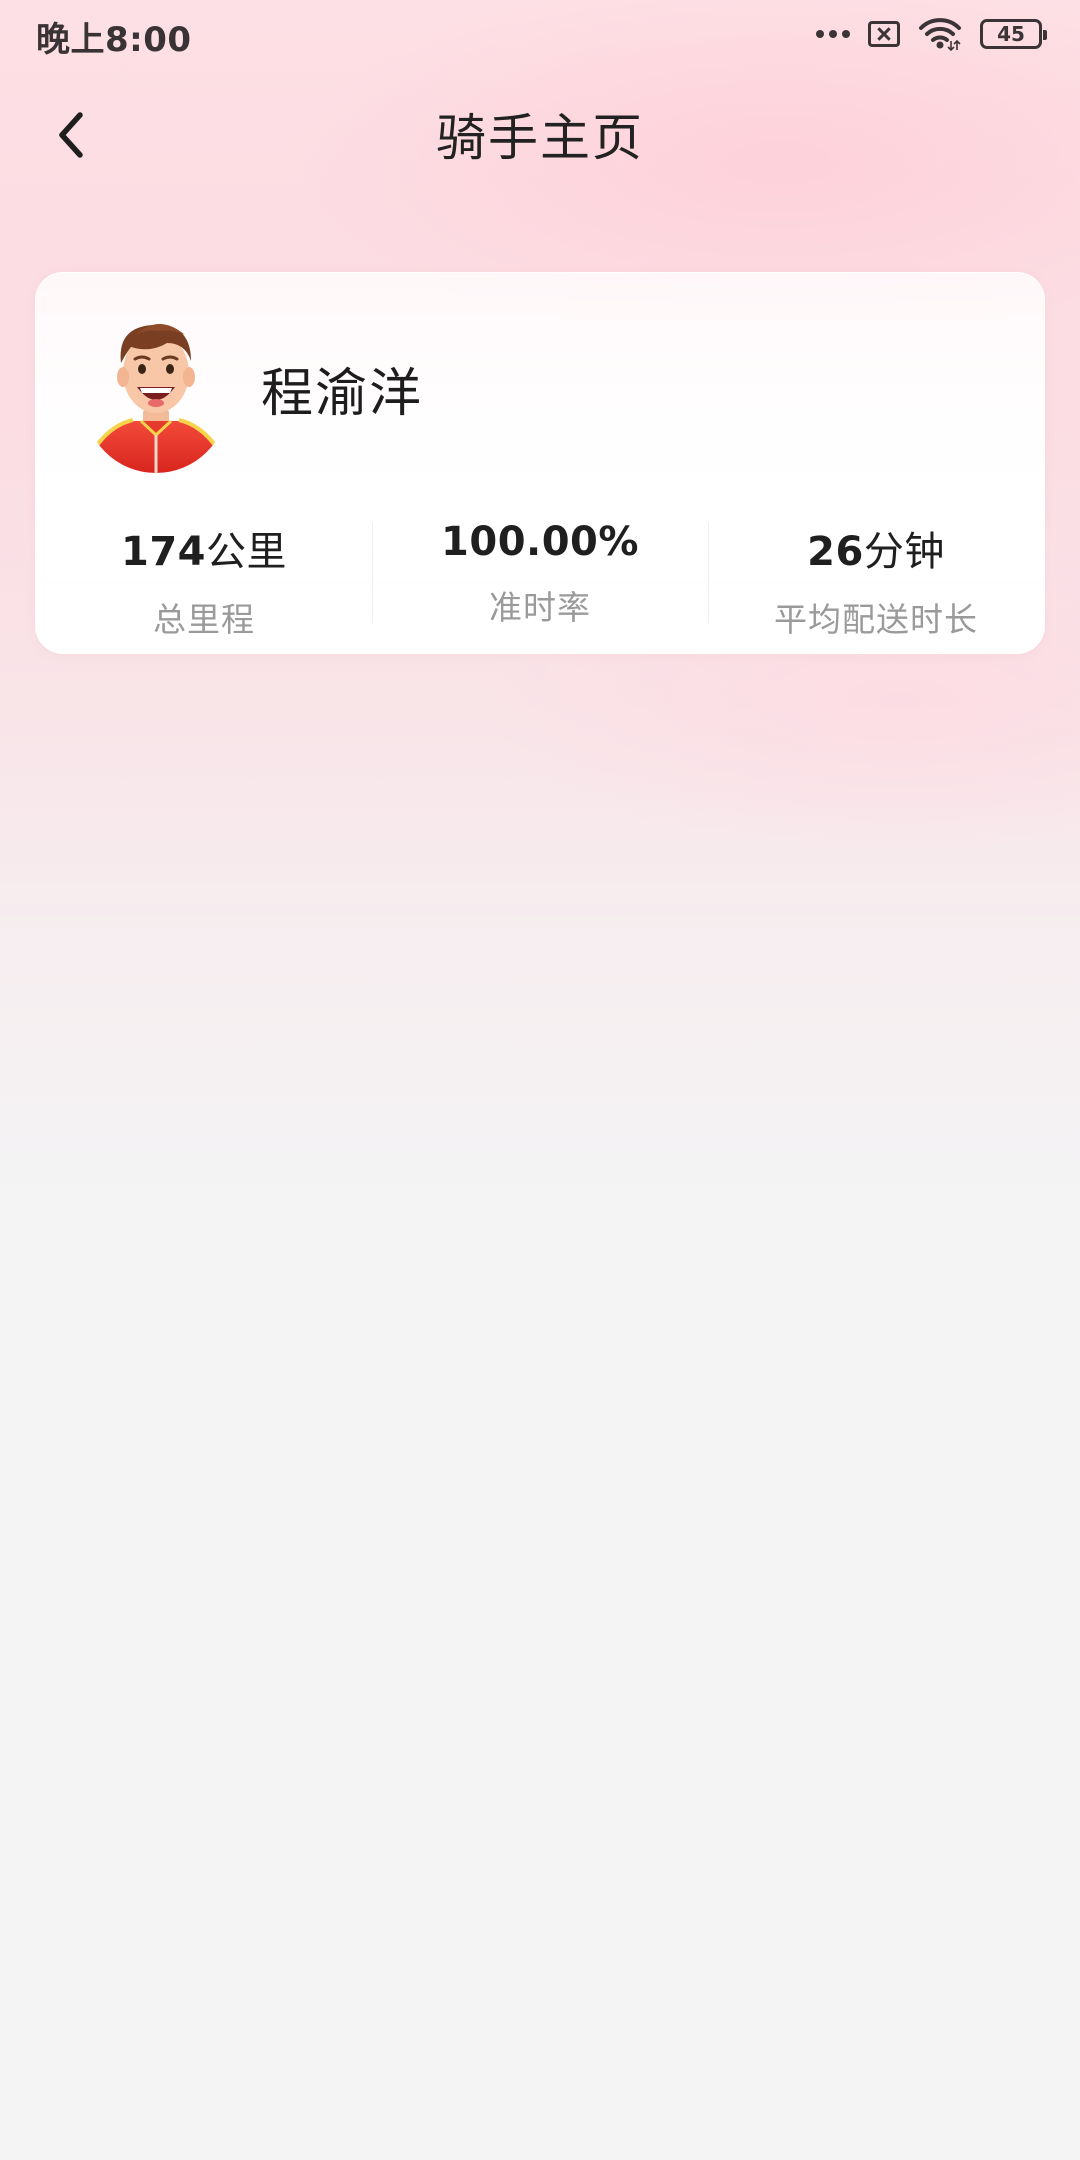 Image resolution: width=1080 pixels, height=2160 pixels. I want to click on stat-value: 26分钟, so click(876, 548).